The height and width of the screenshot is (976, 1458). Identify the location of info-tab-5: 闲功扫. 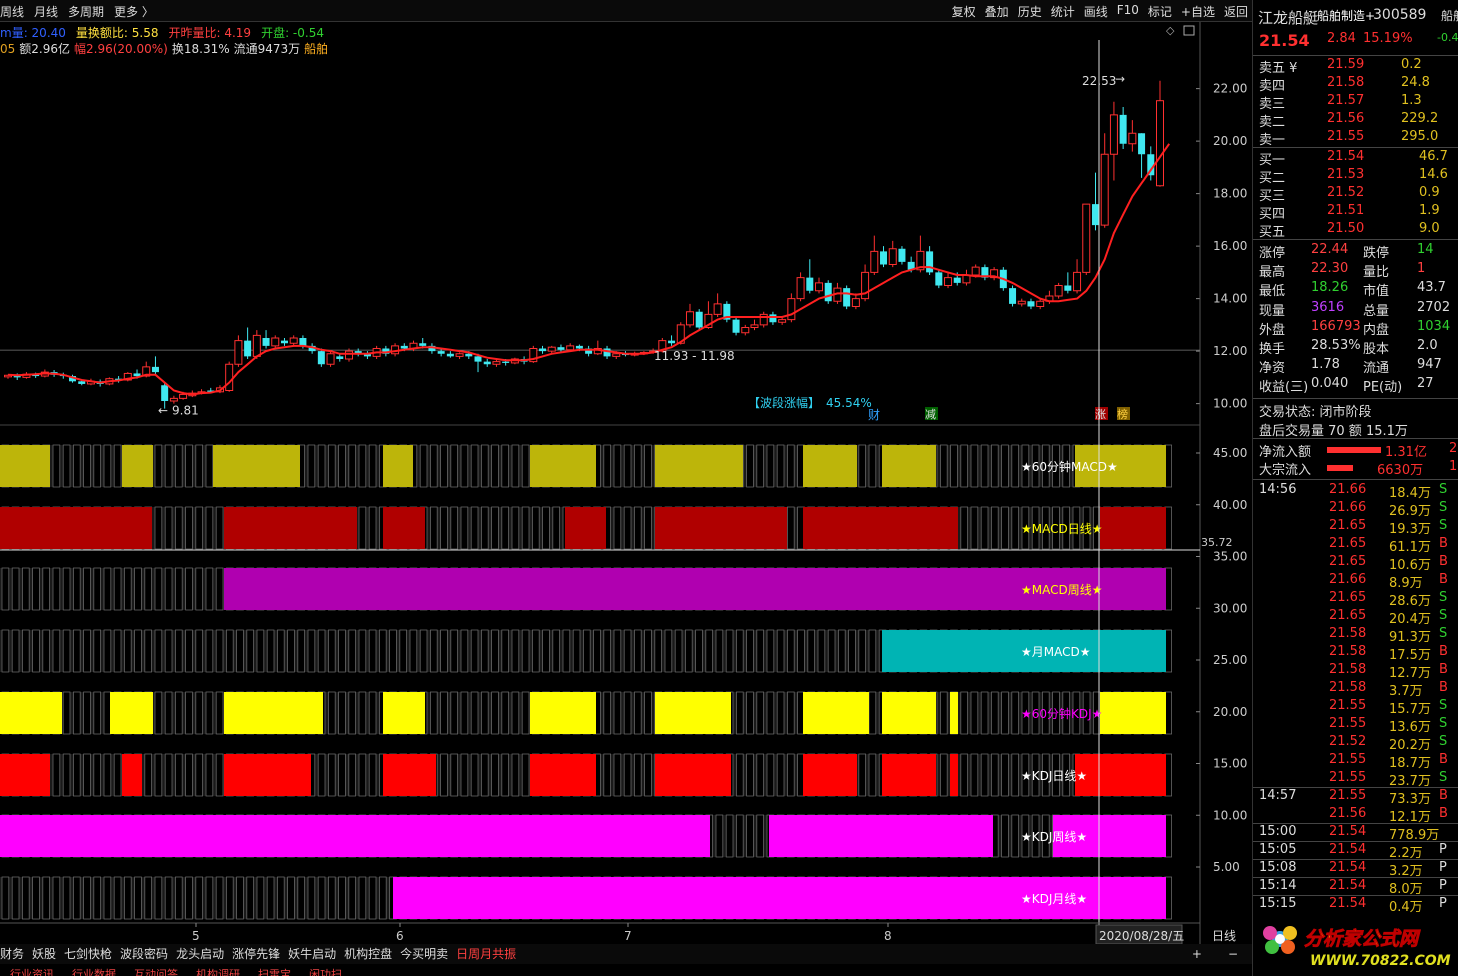
(325, 970).